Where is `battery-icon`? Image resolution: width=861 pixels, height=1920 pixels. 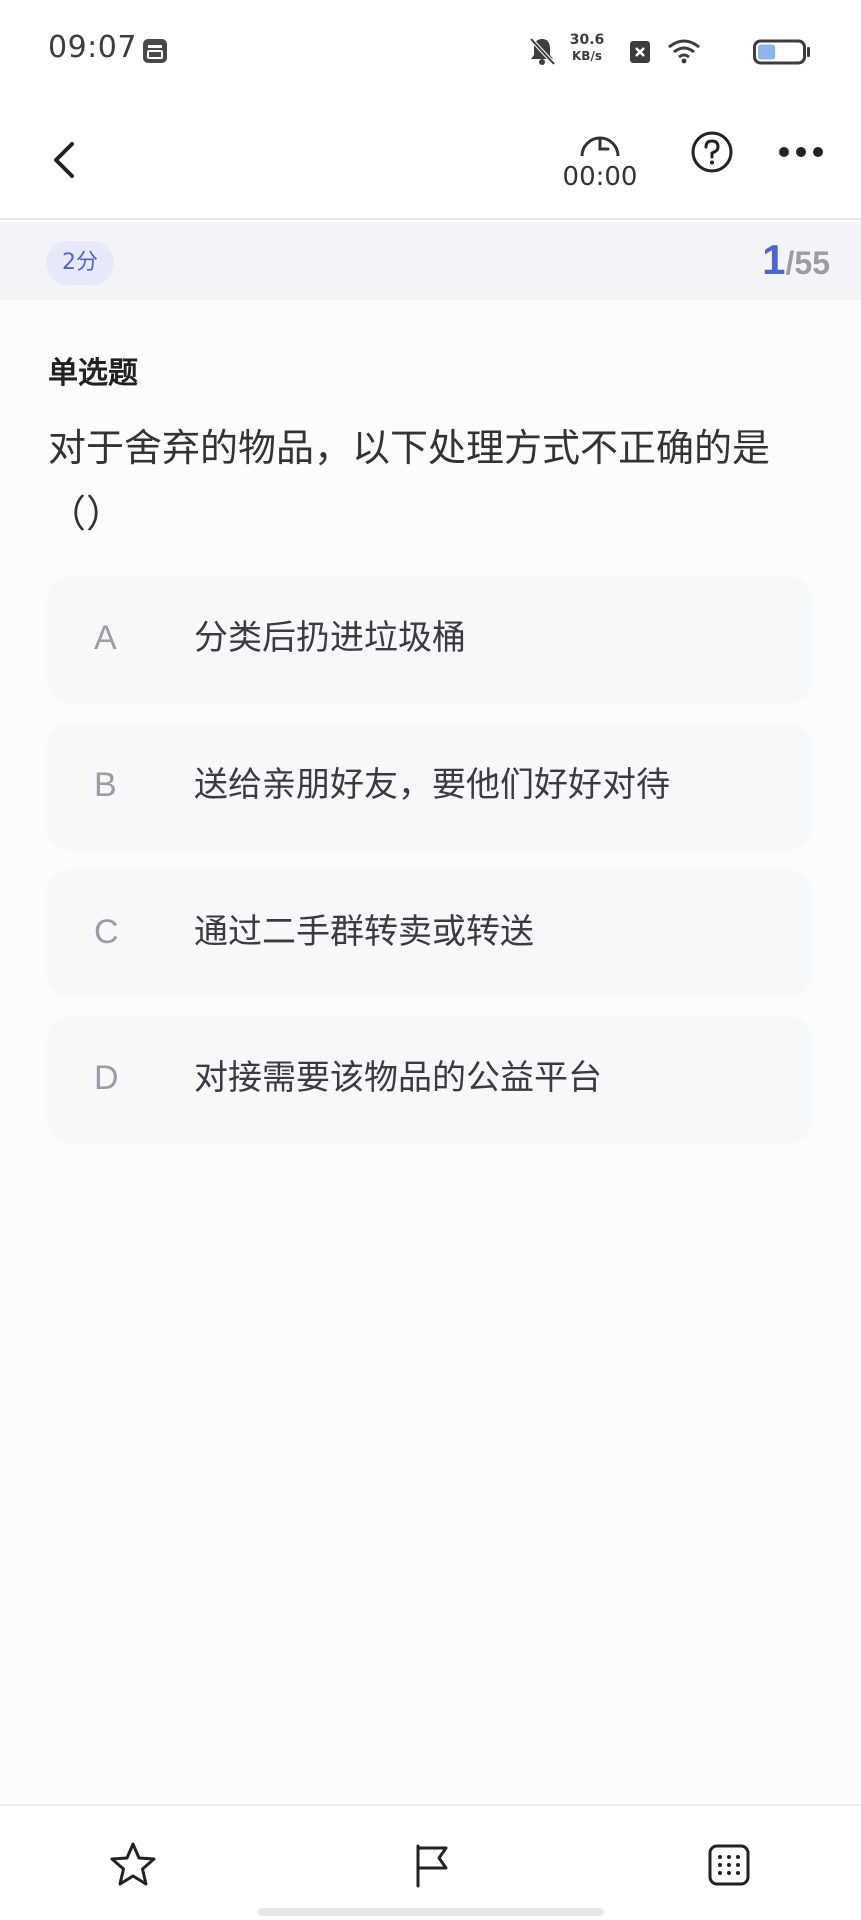
battery-icon is located at coordinates (781, 52).